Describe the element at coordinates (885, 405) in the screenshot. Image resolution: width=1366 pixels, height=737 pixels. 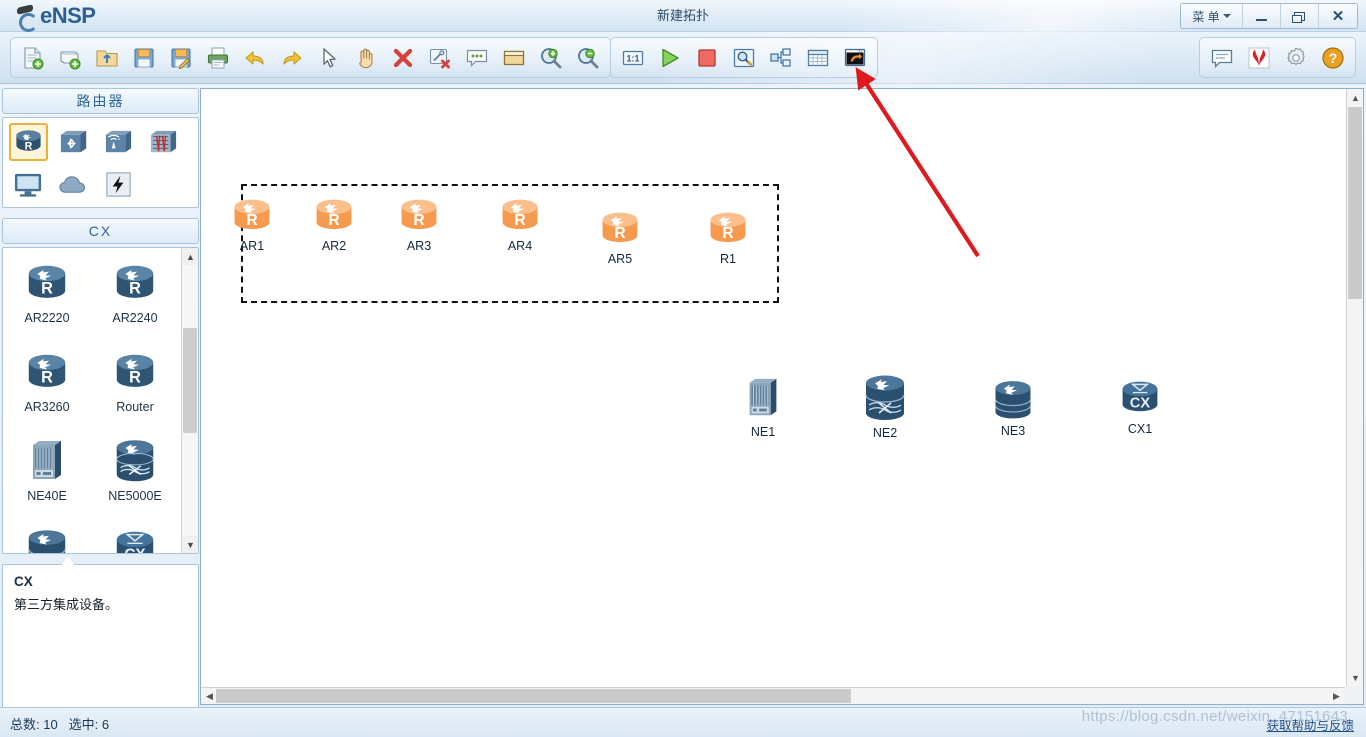
I see `topology-node-ne2: NE2` at that location.